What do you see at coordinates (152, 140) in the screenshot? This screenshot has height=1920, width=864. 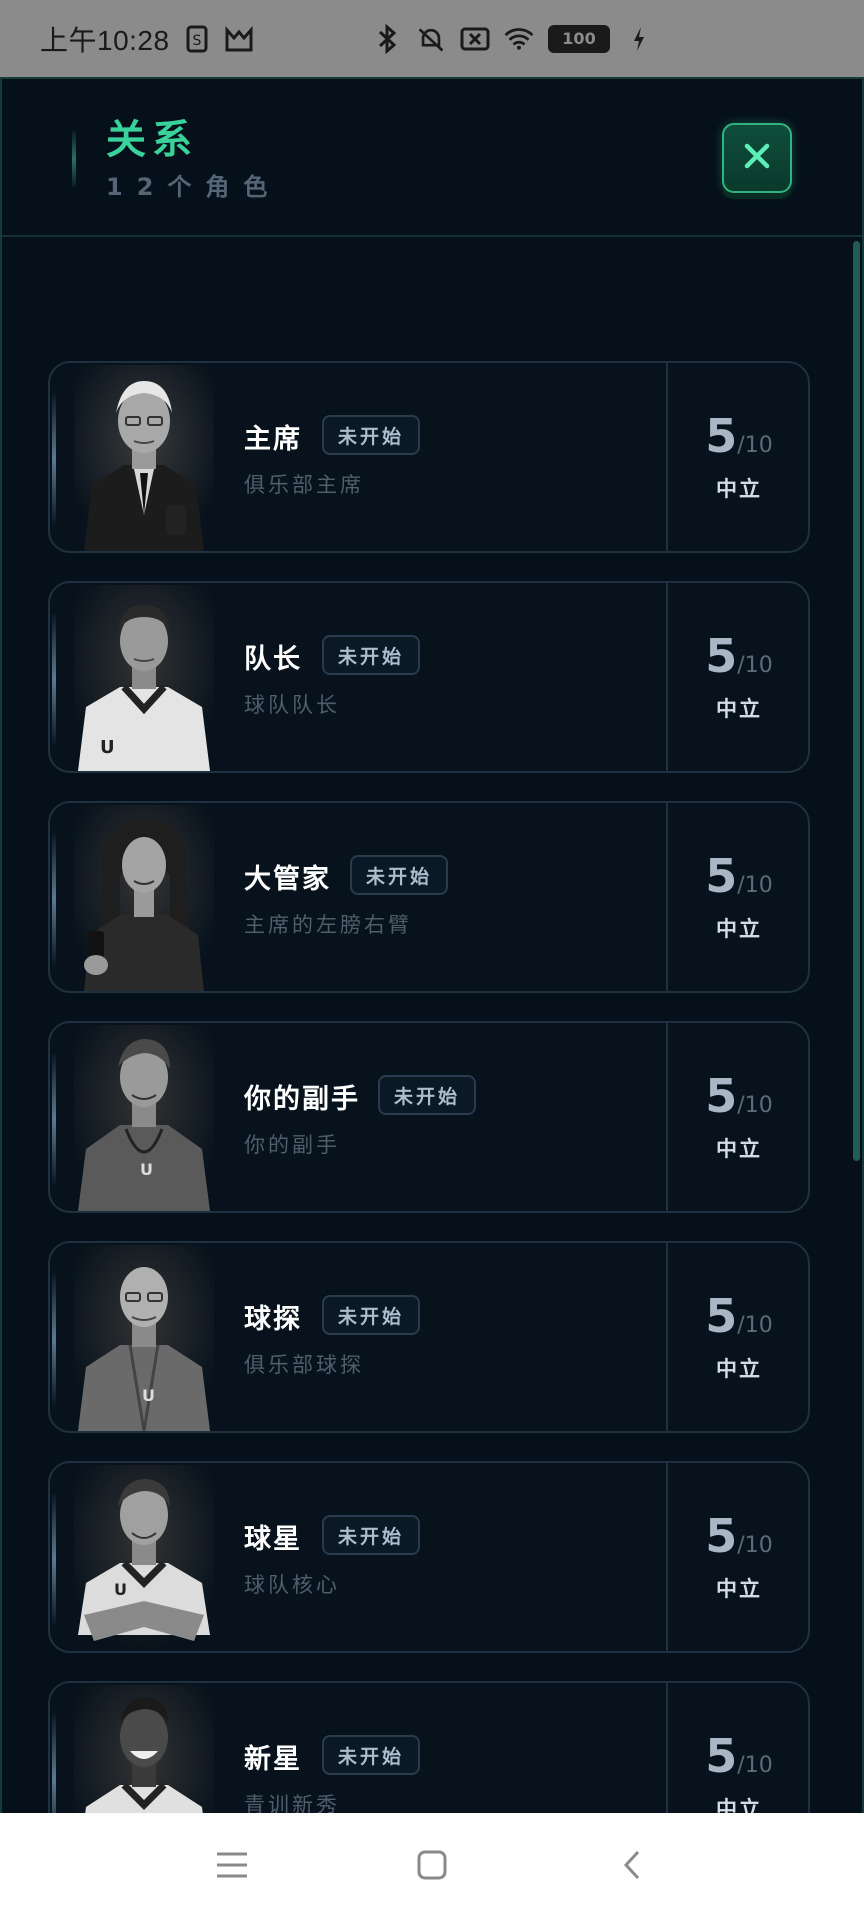 I see `page-title: 关系` at bounding box center [152, 140].